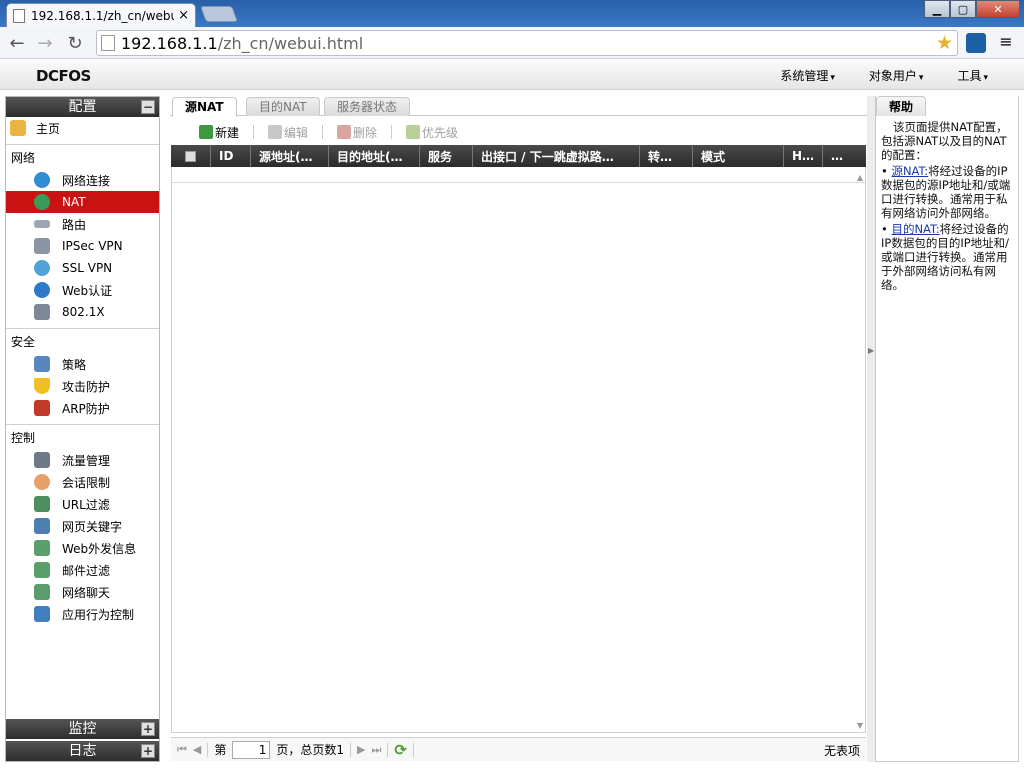 Image resolution: width=1024 pixels, height=768 pixels. I want to click on priority-icon, so click(413, 132).